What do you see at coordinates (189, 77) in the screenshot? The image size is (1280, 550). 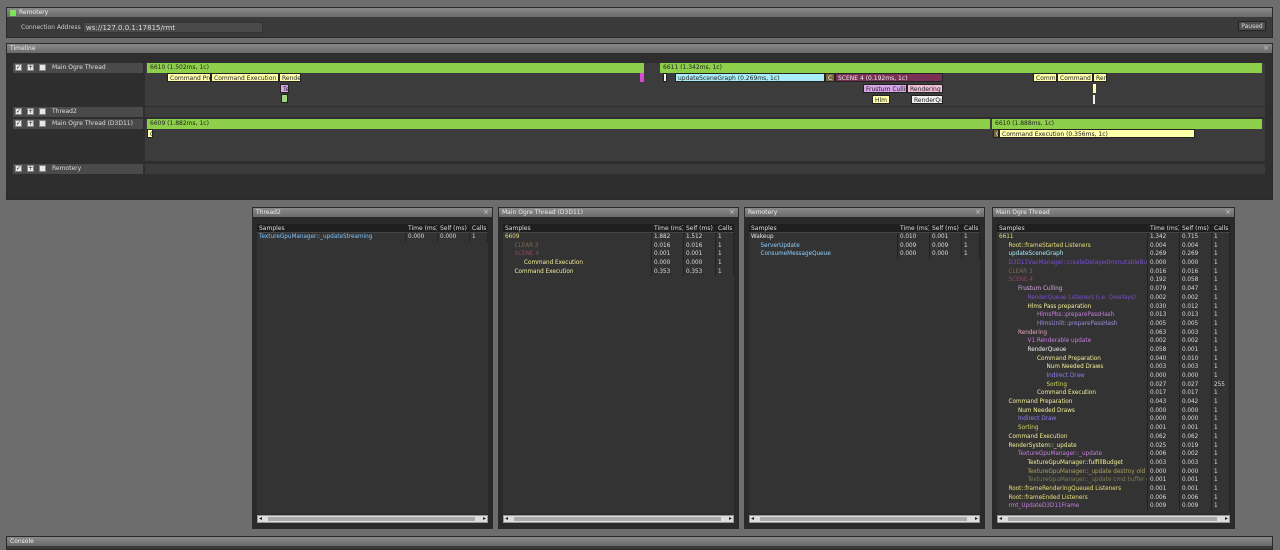 I see `timeline-block: Command Pre` at bounding box center [189, 77].